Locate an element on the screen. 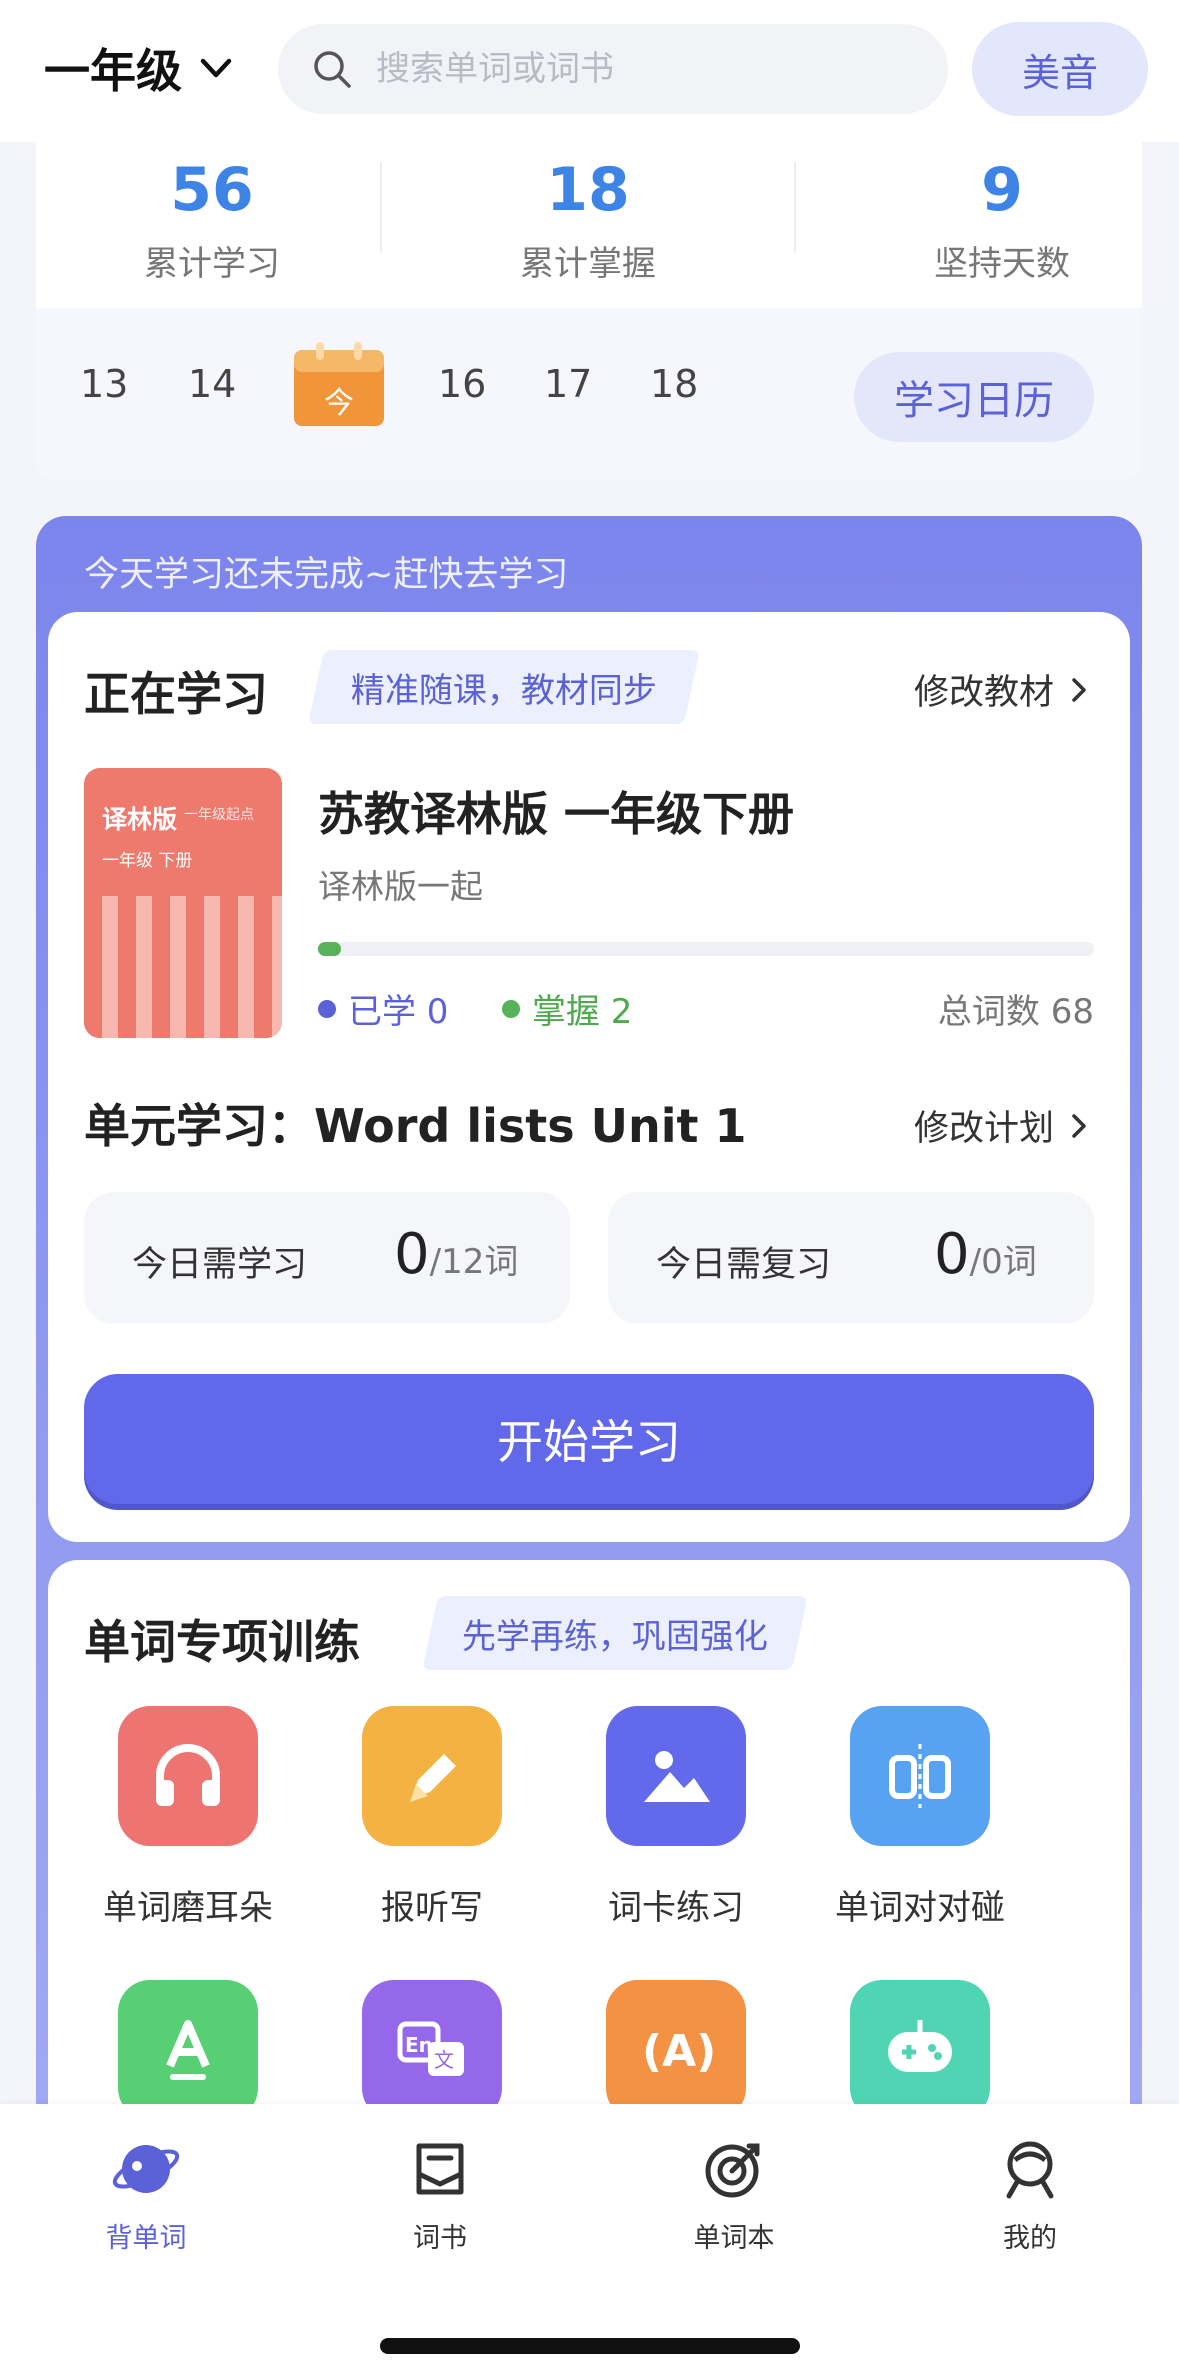 The height and width of the screenshot is (2377, 1179). letter-a-icon is located at coordinates (188, 2050).